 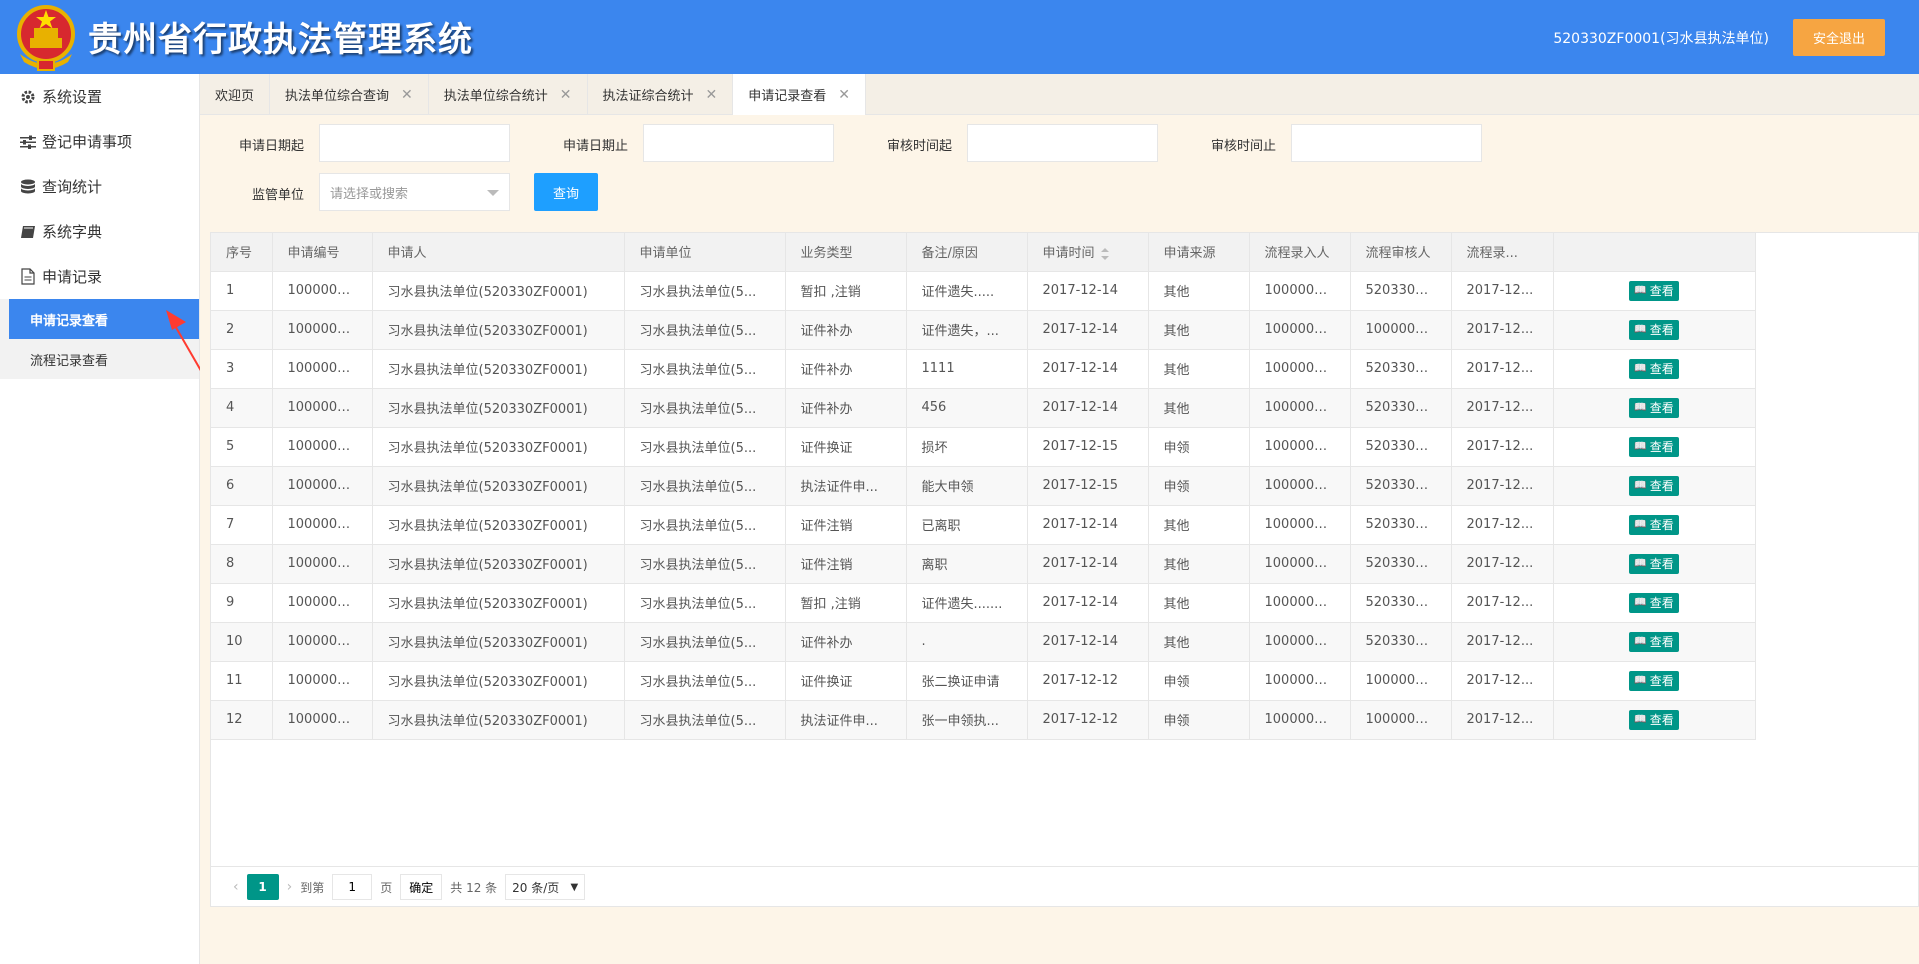 I want to click on apply-date-start-input, so click(x=414, y=143).